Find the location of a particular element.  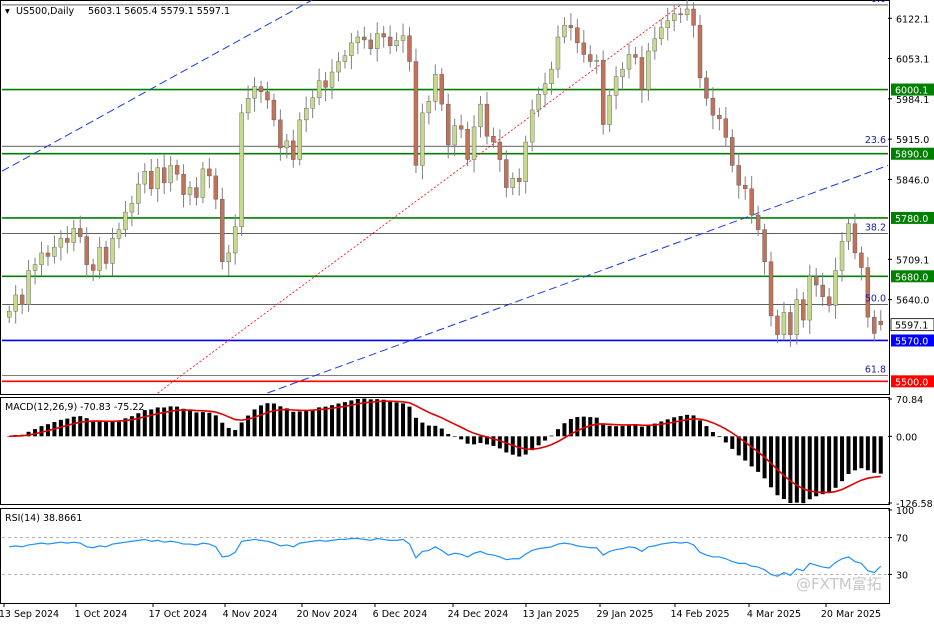

price-tick-label: 5915.0 is located at coordinates (912, 140).